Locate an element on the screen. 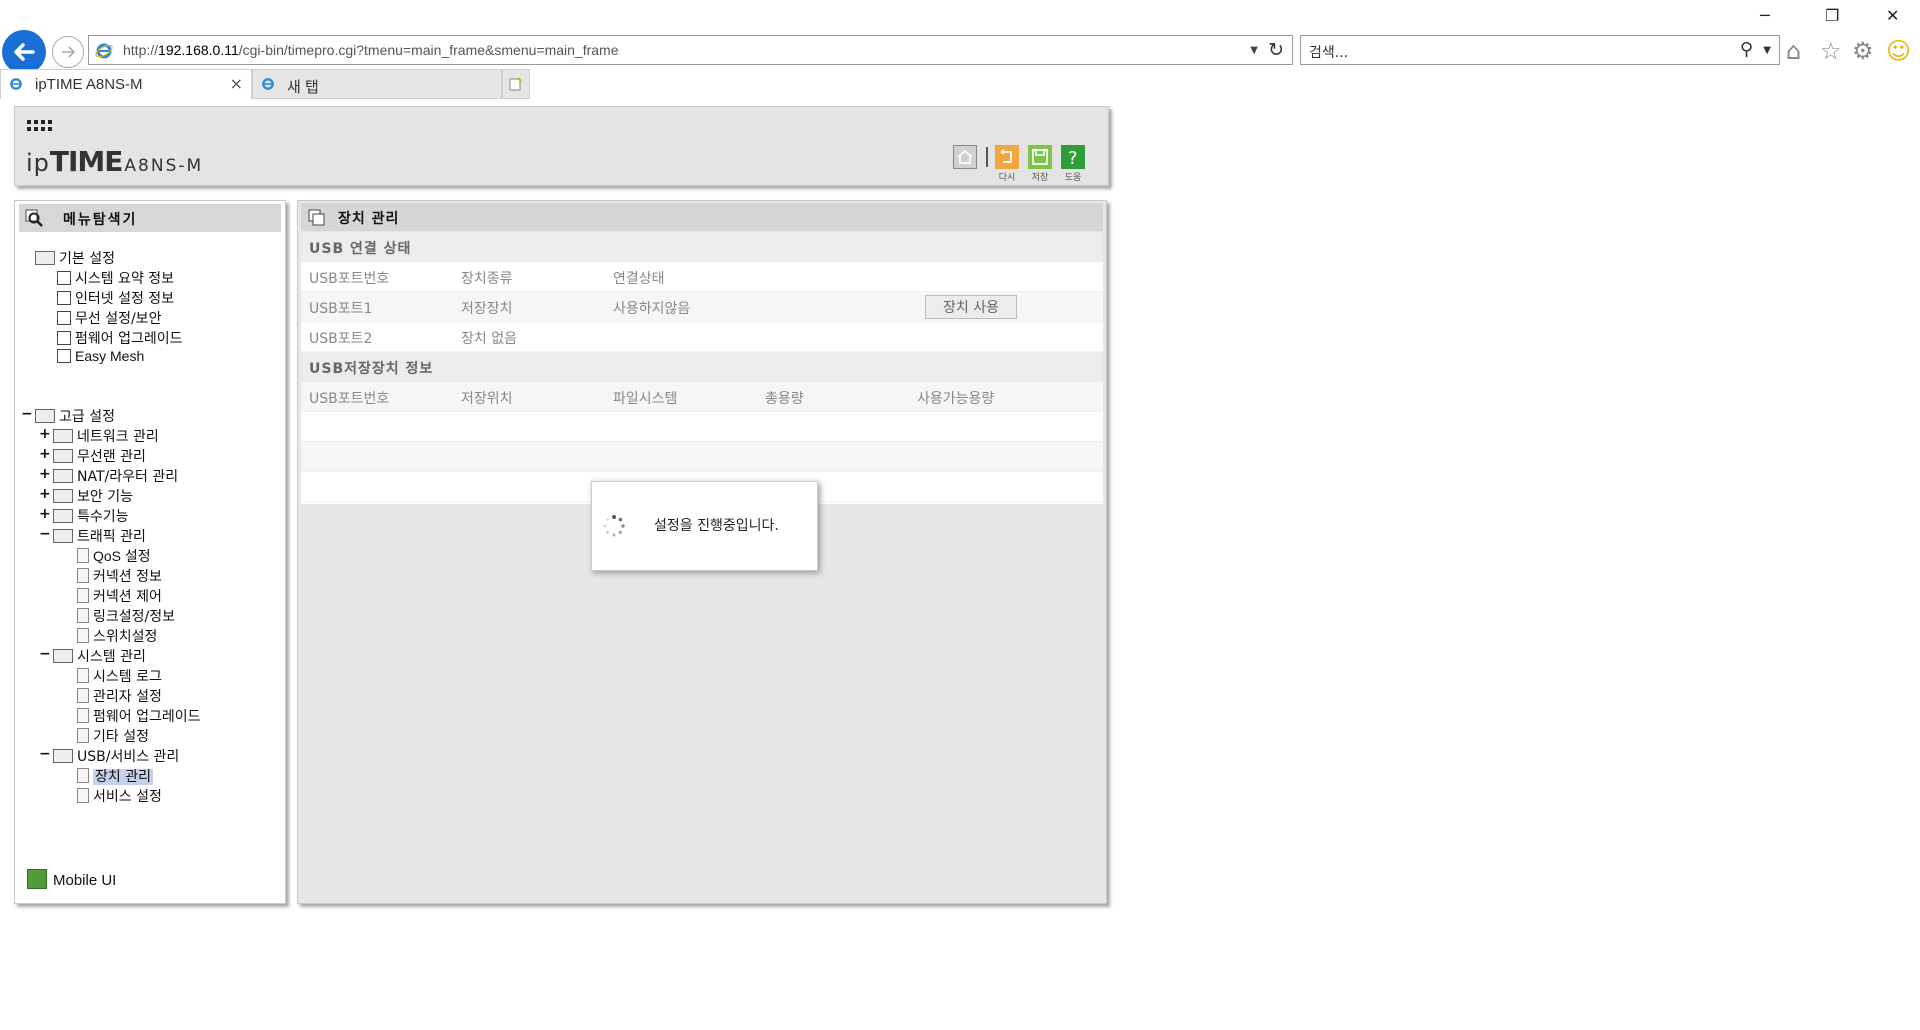 The height and width of the screenshot is (1030, 1920). menu-item-admin-settings: 관리자 설정 is located at coordinates (119, 696).